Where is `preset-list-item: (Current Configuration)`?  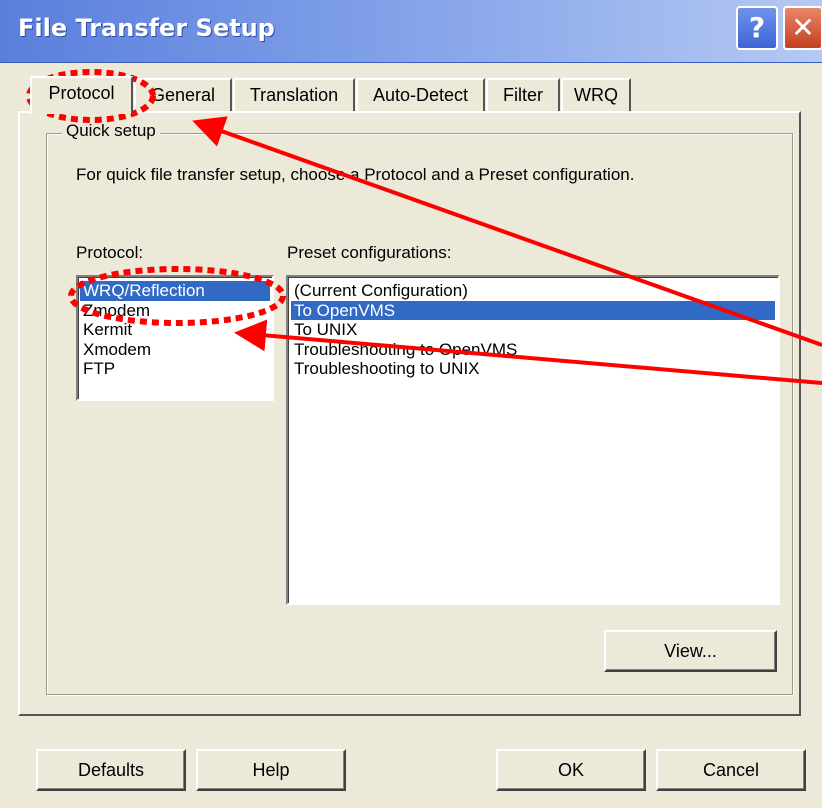 preset-list-item: (Current Configuration) is located at coordinates (533, 291).